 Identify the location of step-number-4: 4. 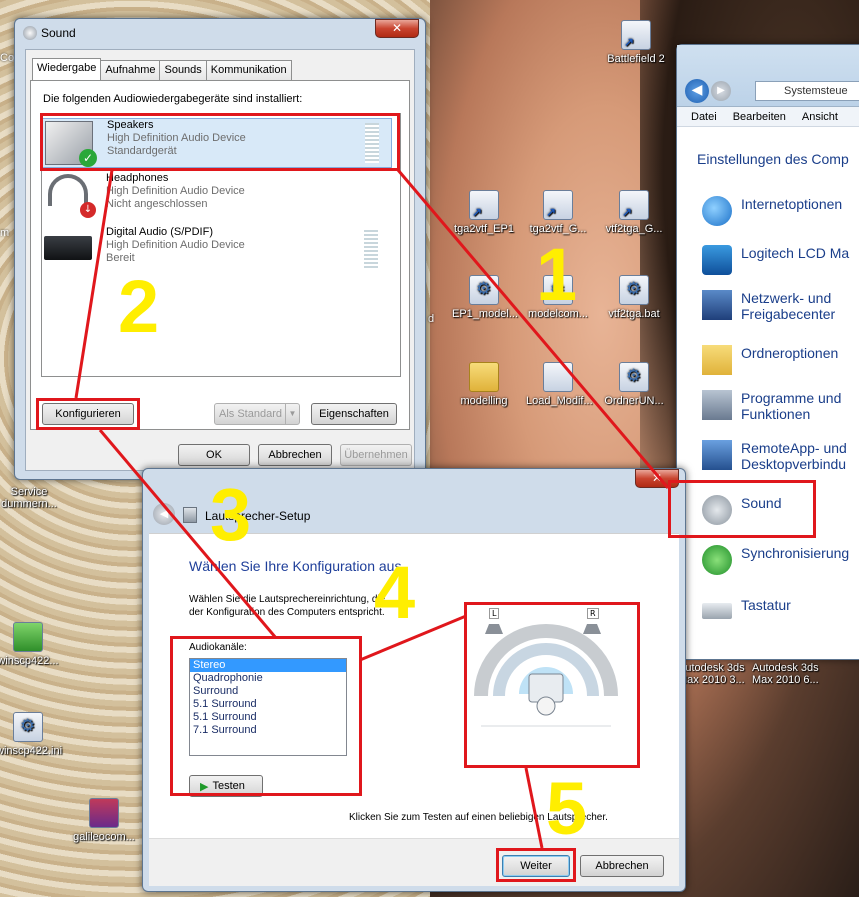
(395, 592).